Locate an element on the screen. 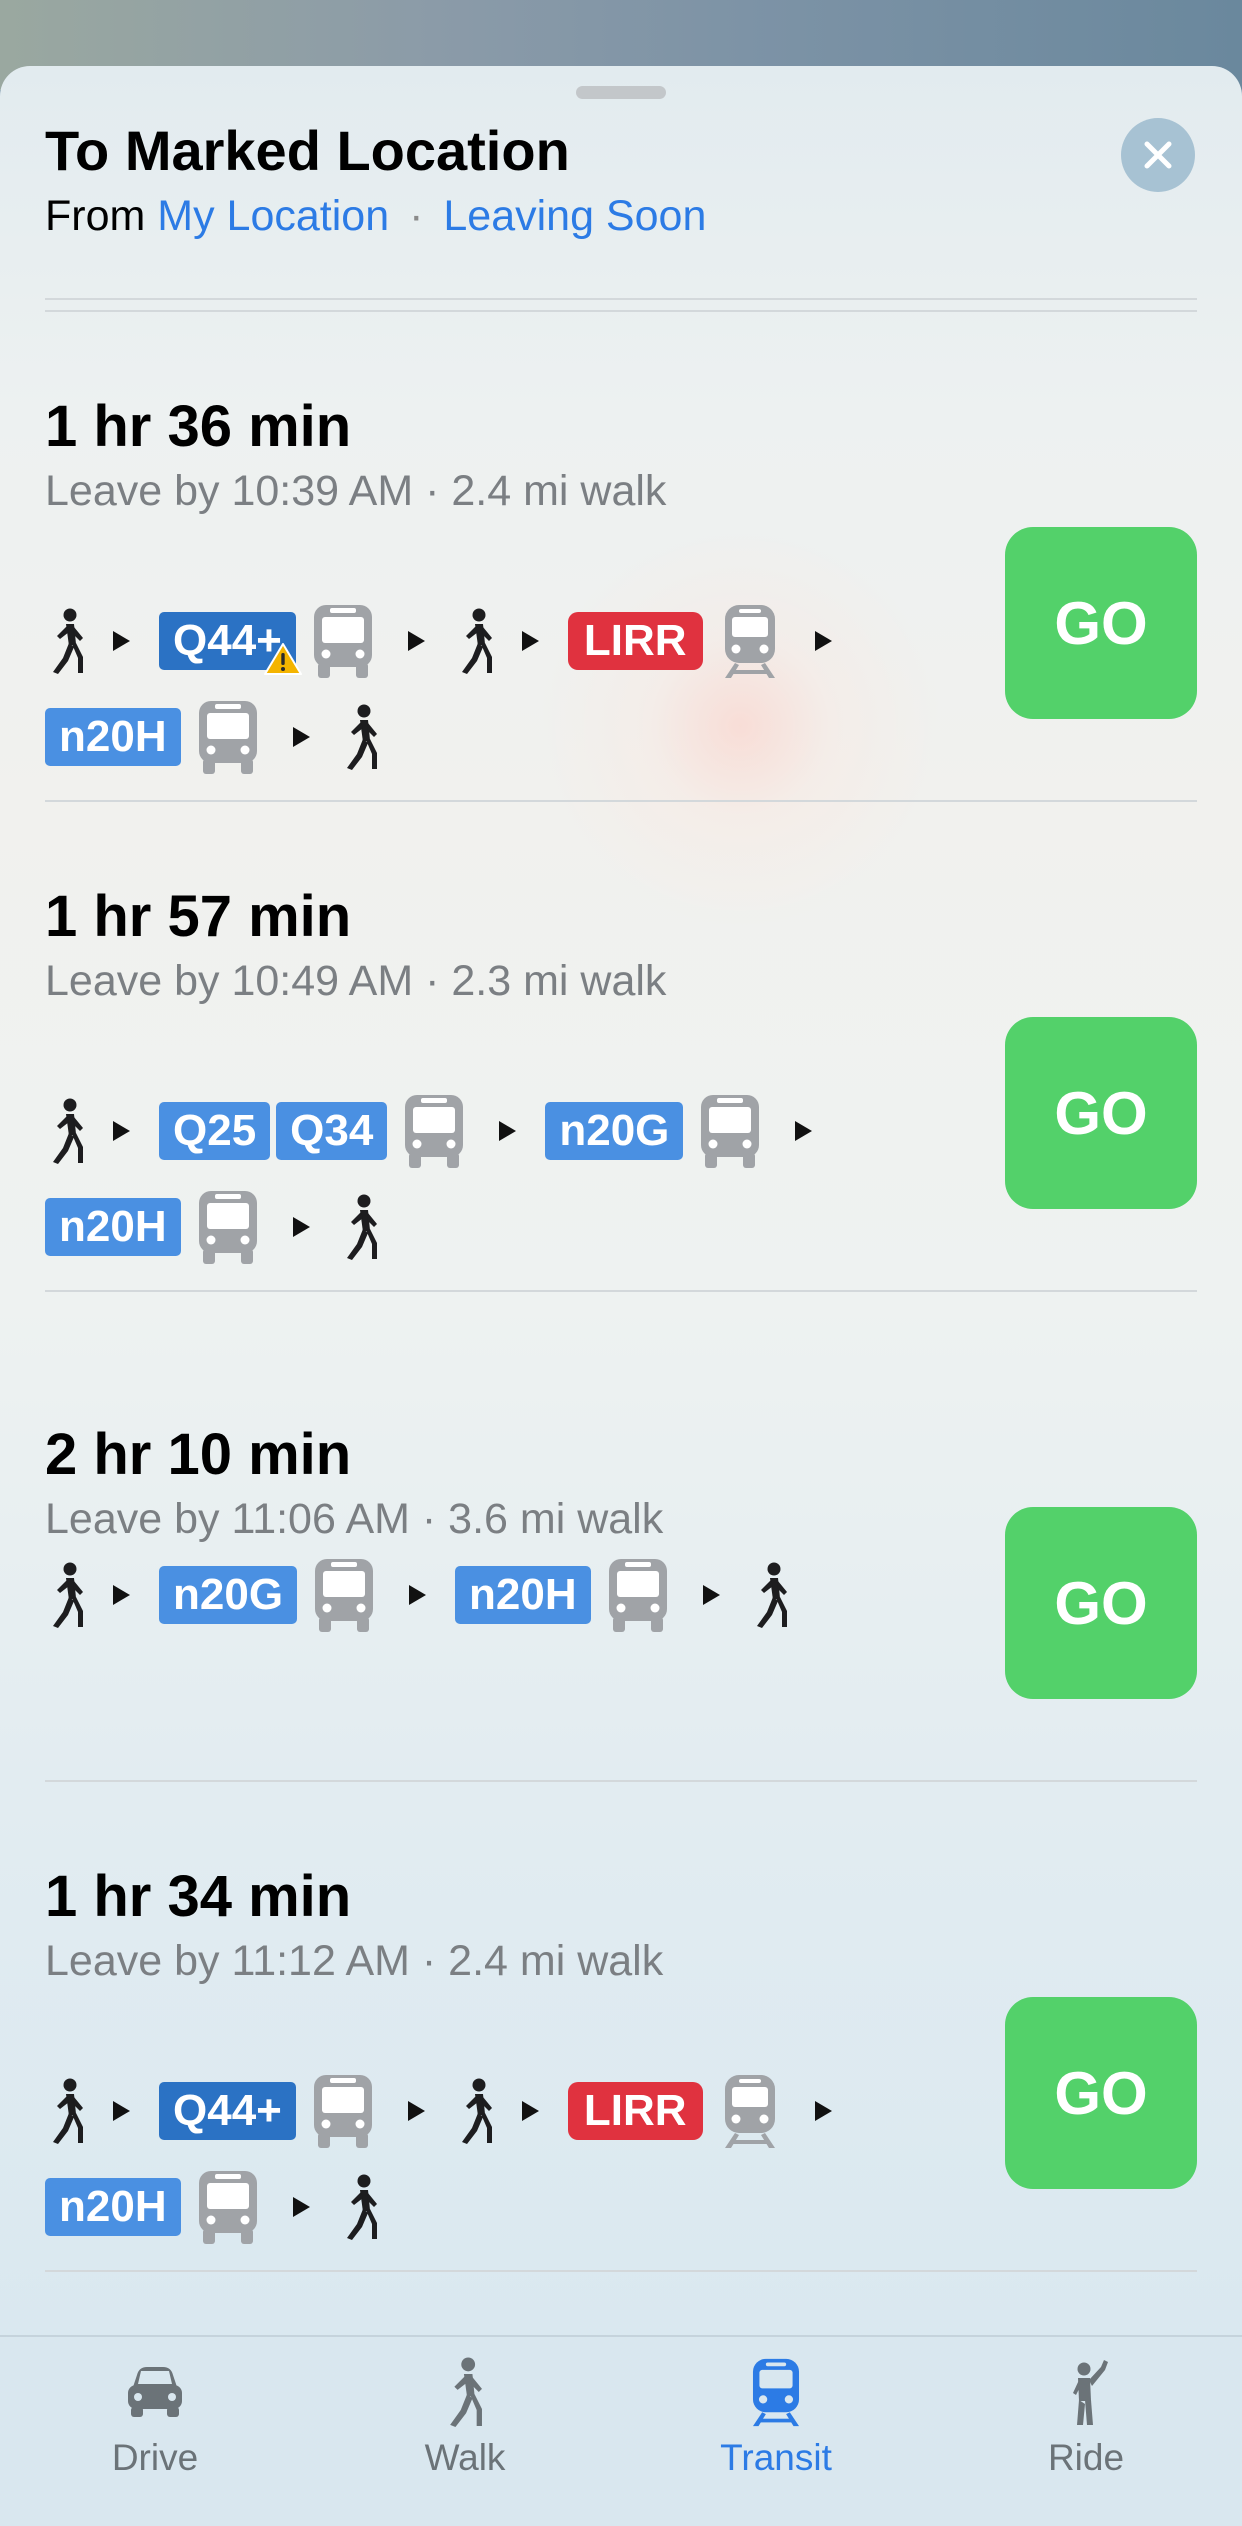  transport-mode-tabbar: Drive Walk Transit Ride is located at coordinates (621, 2430).